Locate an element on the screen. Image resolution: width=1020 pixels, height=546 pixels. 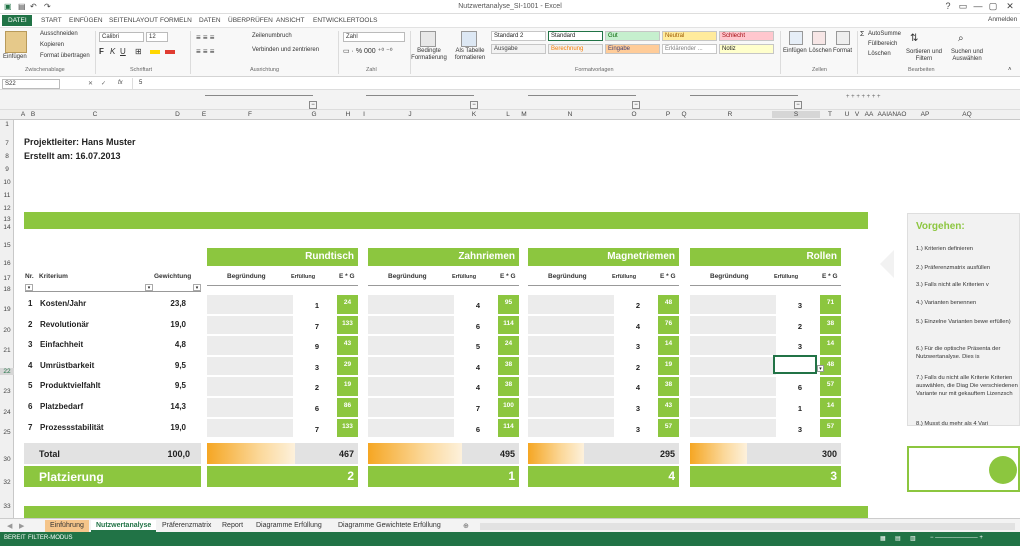
name-box: S22 is located at coordinates (31, 84).